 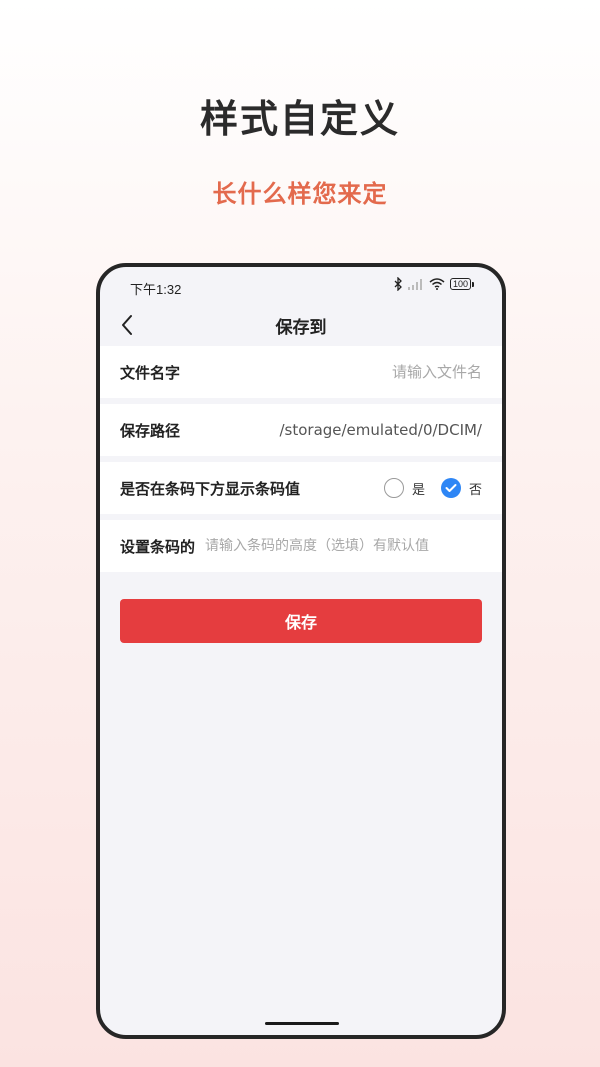 I want to click on show-value-row: 是否在条码下方显示条码值 是 否, so click(x=301, y=488).